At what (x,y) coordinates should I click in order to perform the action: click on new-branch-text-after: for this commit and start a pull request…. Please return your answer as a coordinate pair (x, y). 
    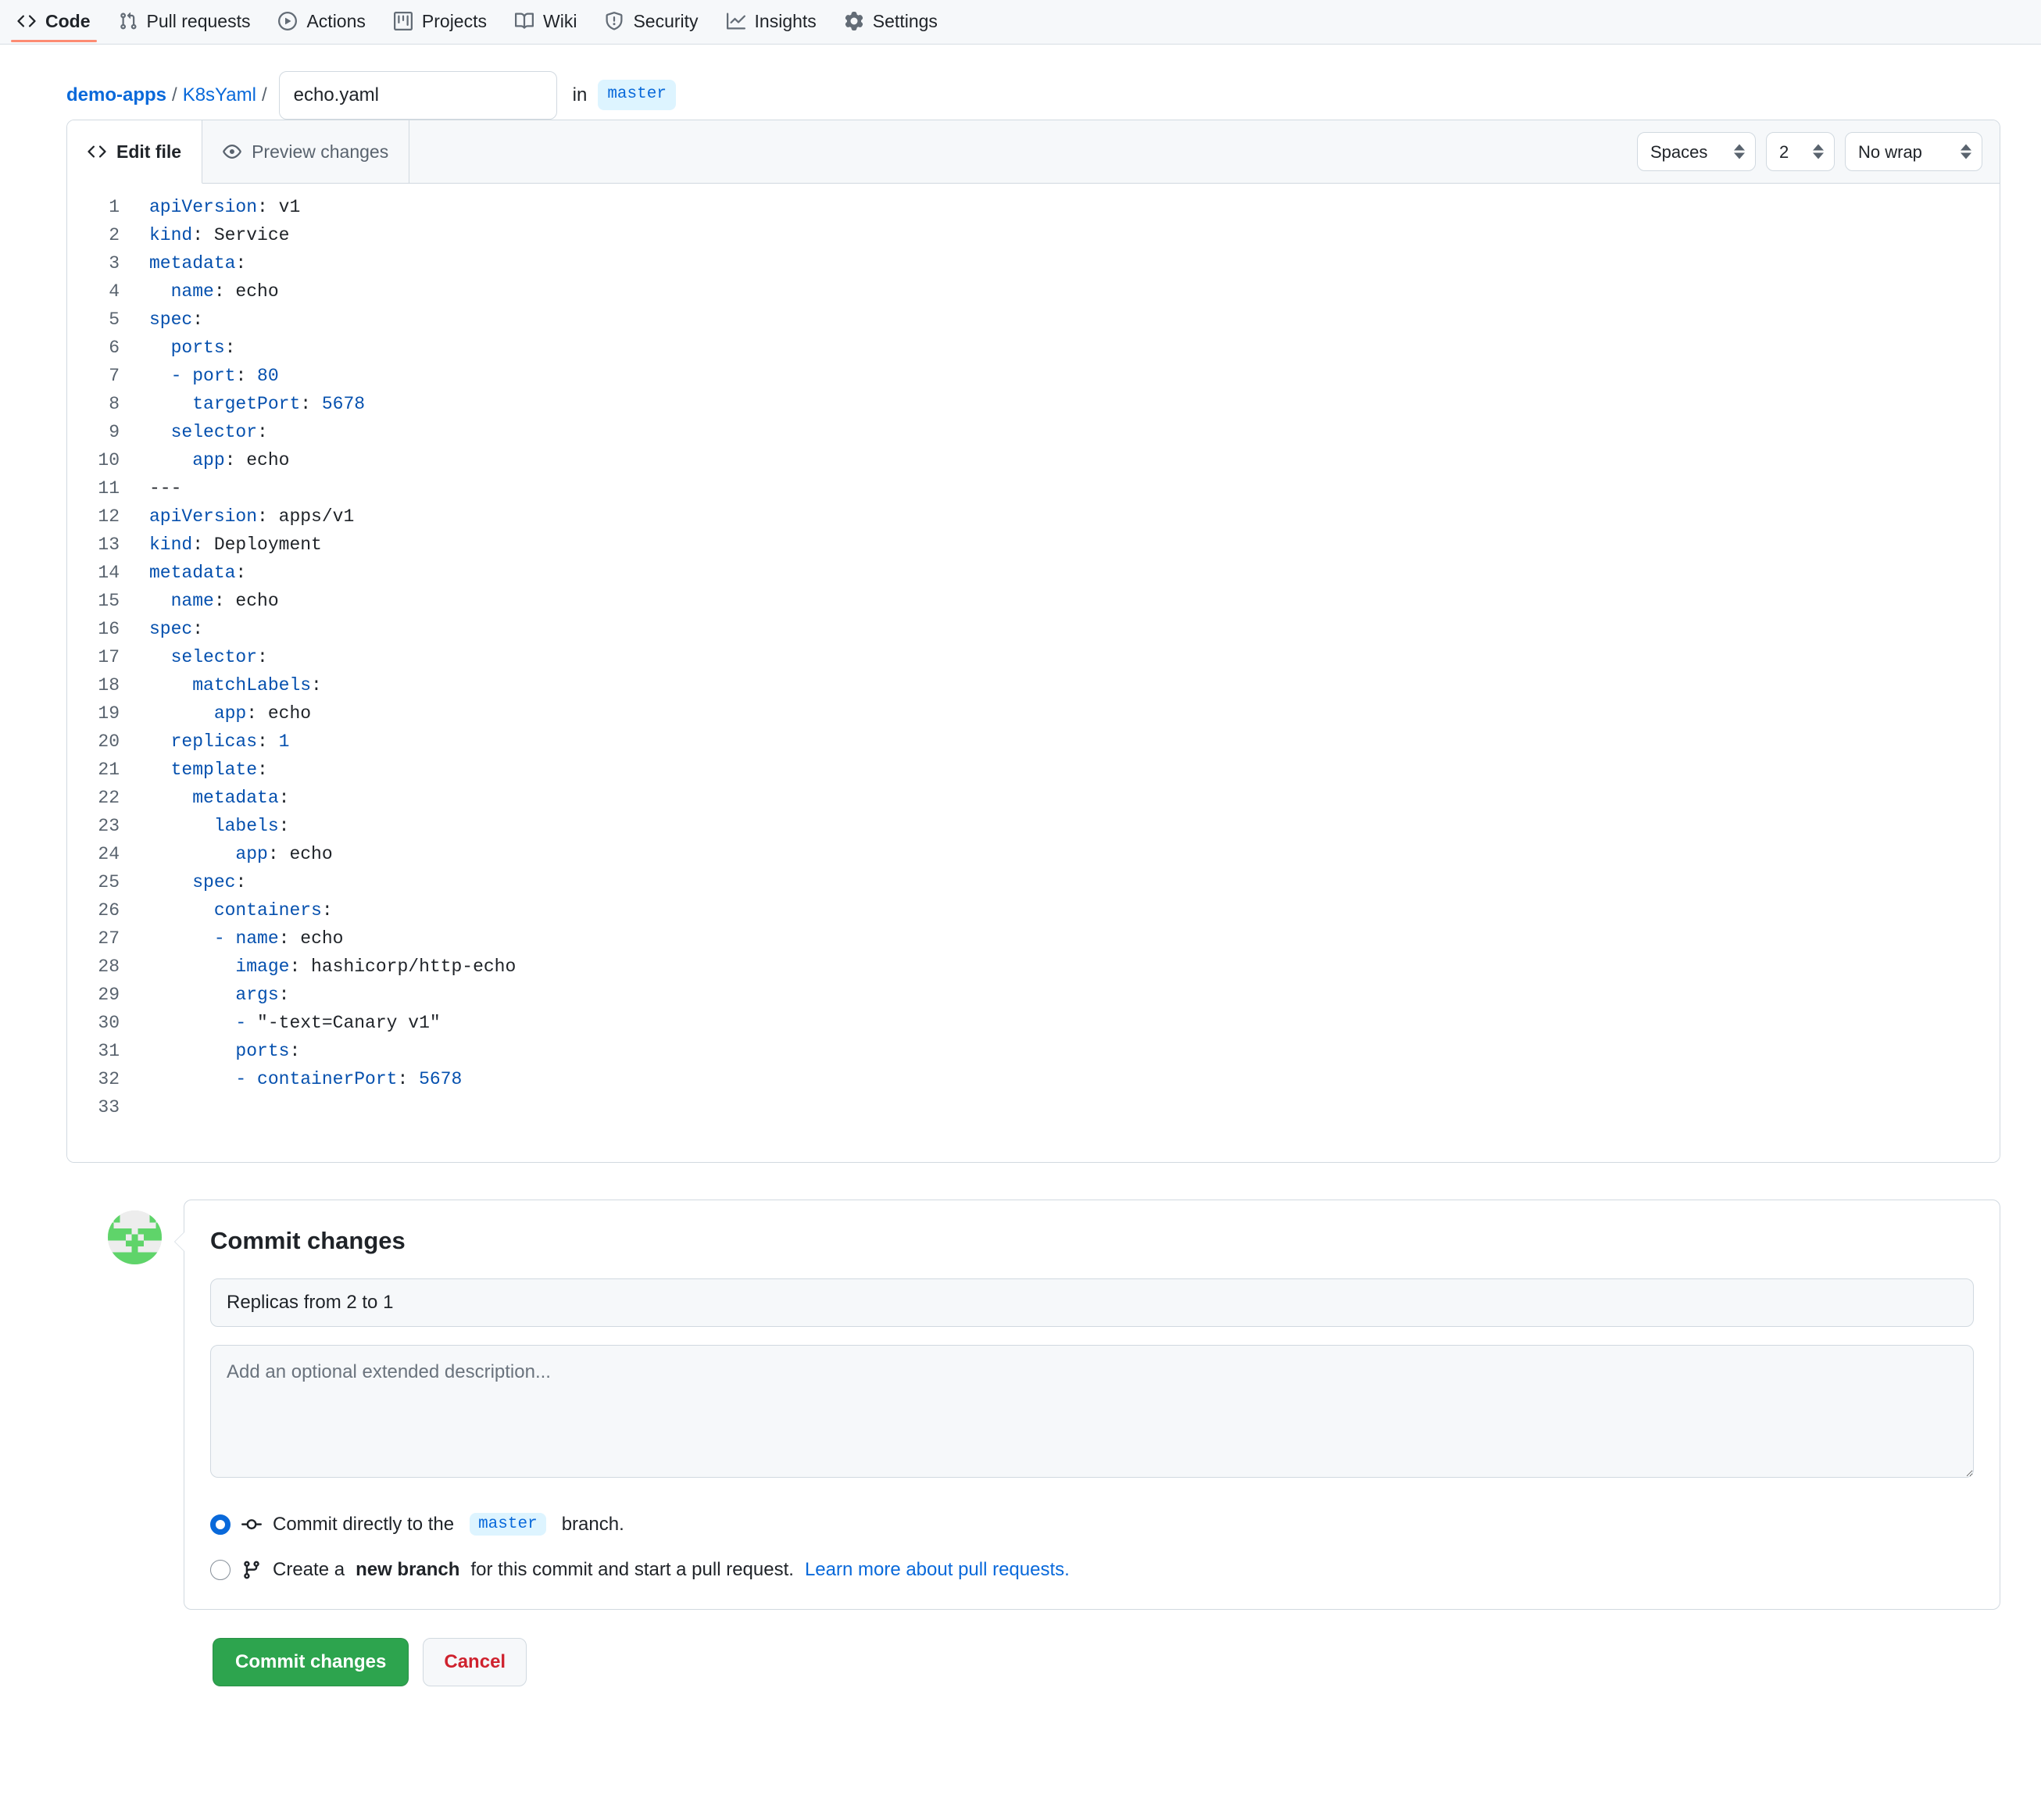
    Looking at the image, I should click on (632, 1569).